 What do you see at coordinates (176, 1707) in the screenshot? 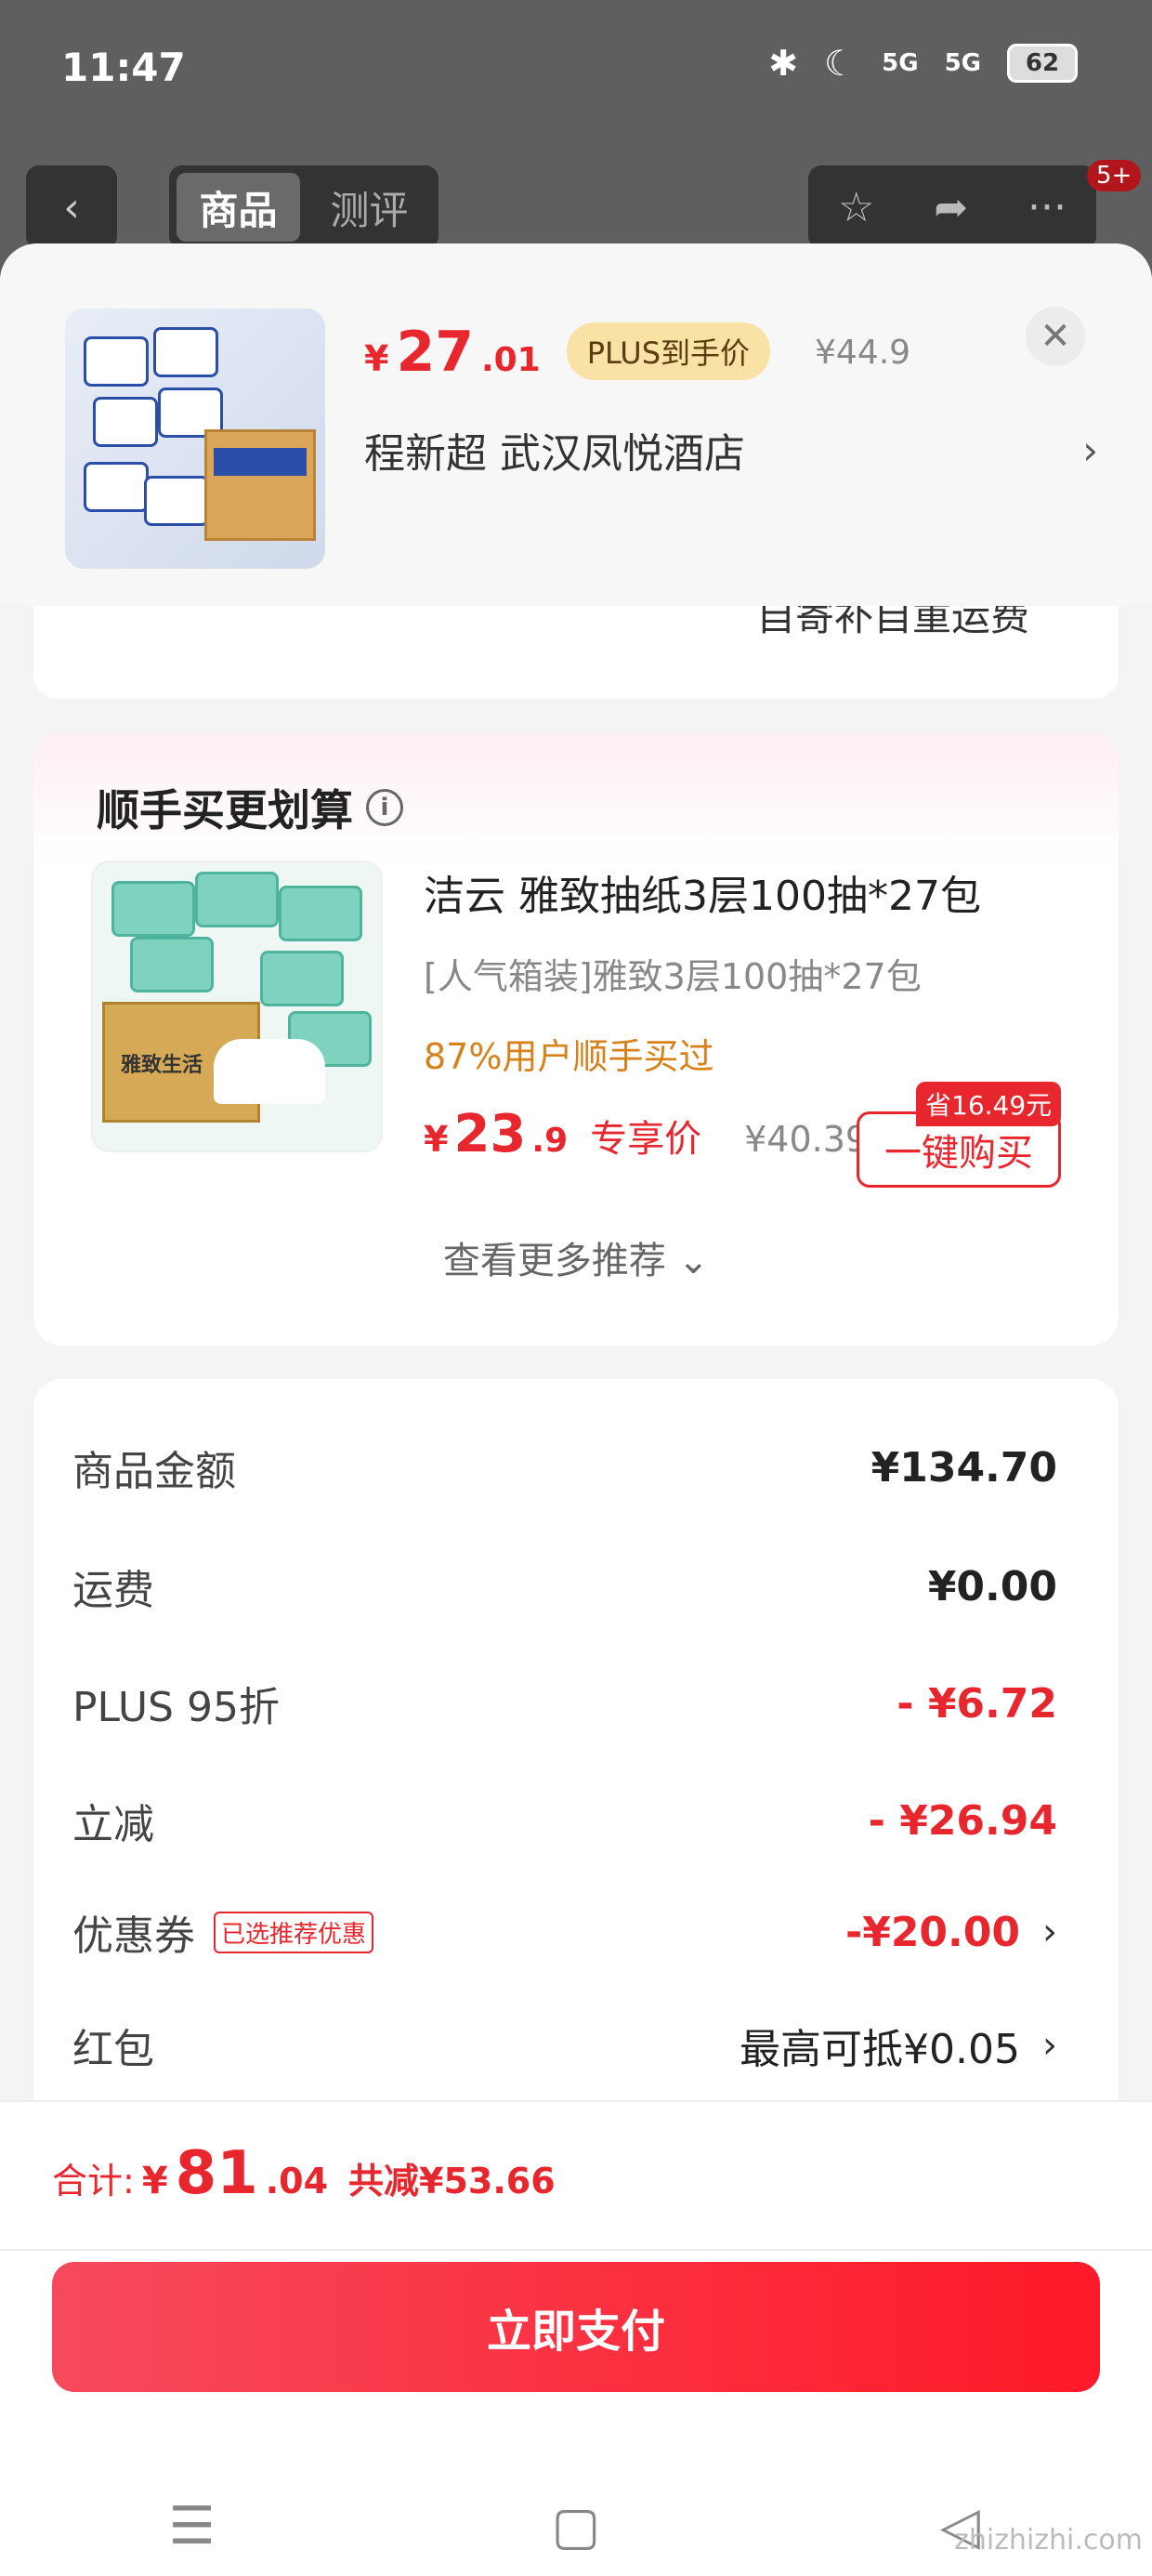
I see `summary-label: PLUS 95折` at bounding box center [176, 1707].